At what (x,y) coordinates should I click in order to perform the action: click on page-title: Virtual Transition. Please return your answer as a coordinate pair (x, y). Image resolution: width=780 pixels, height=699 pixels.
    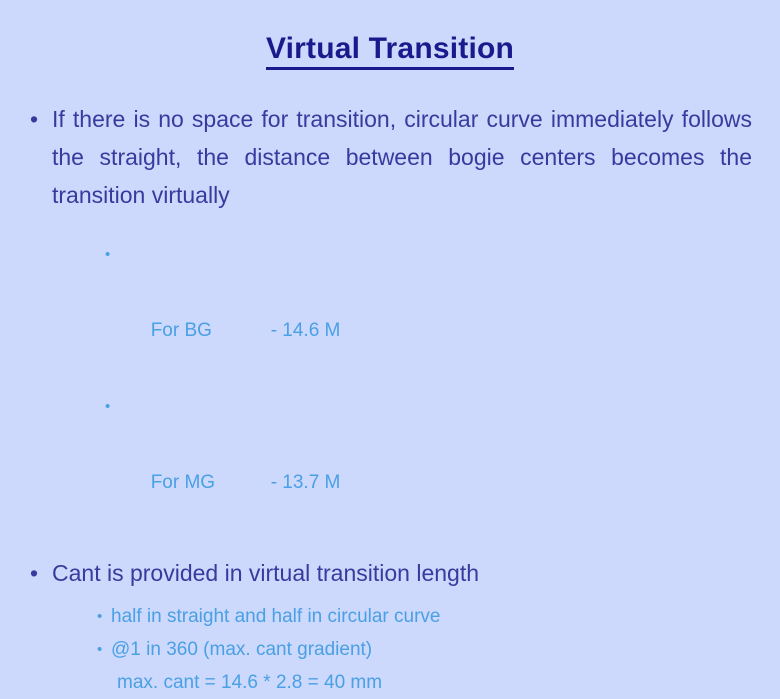
    Looking at the image, I should click on (390, 51).